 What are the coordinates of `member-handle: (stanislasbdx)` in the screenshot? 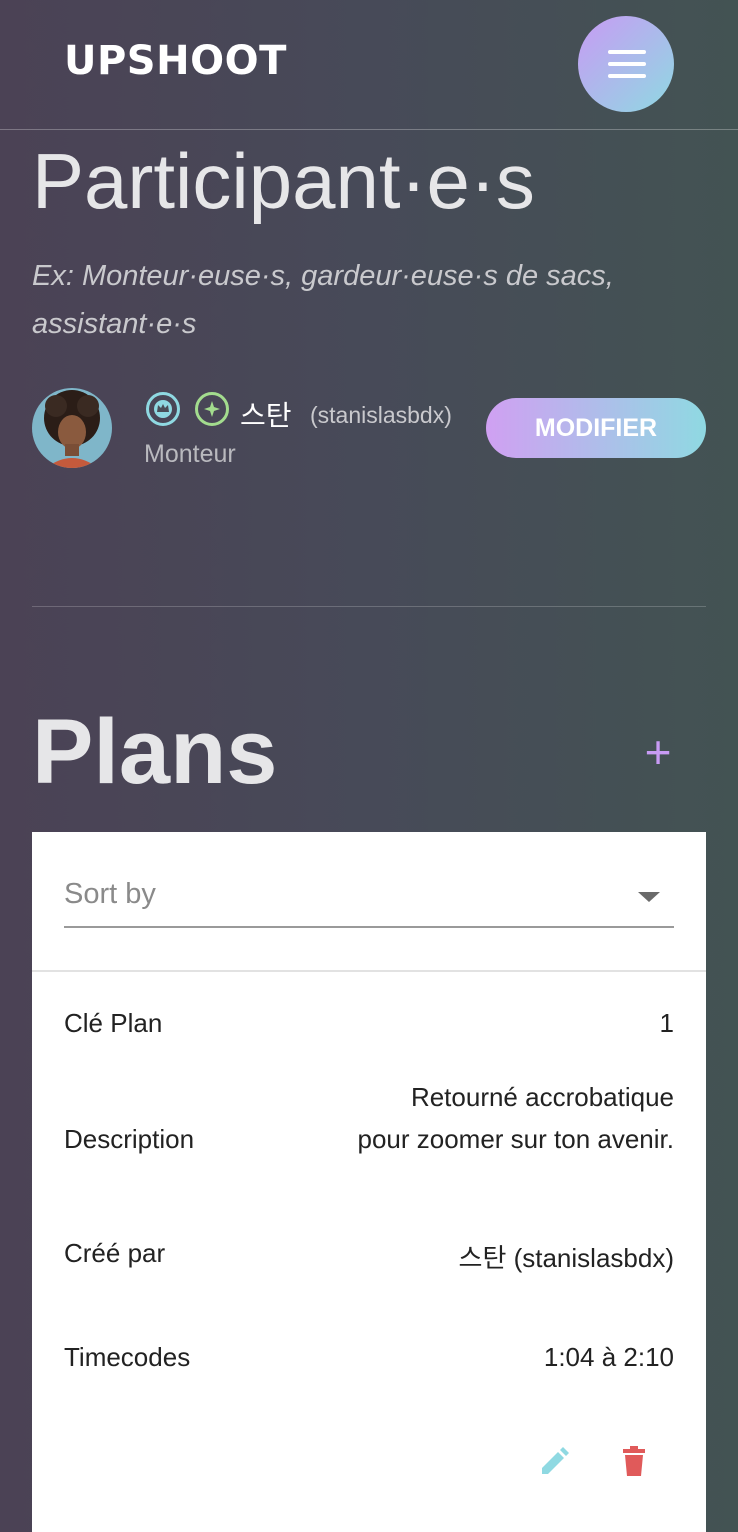 It's located at (381, 415).